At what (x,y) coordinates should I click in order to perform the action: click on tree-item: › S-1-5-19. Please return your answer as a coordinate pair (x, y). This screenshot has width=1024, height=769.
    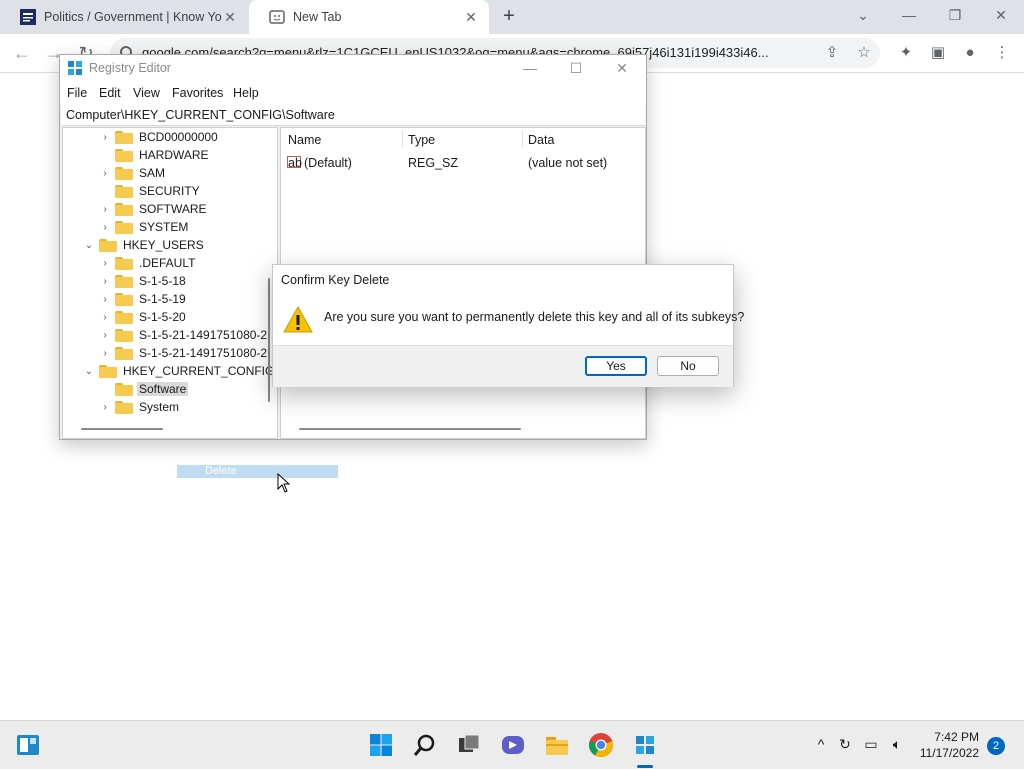
    Looking at the image, I should click on (143, 299).